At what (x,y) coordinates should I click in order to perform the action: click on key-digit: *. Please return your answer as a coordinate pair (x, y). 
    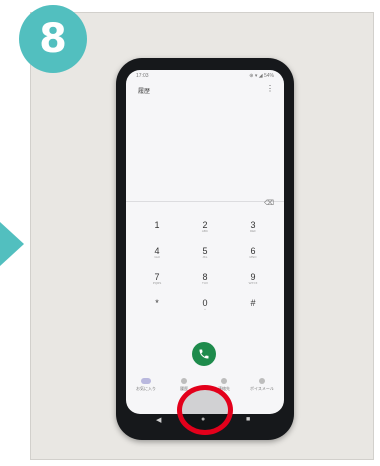
    Looking at the image, I should click on (157, 303).